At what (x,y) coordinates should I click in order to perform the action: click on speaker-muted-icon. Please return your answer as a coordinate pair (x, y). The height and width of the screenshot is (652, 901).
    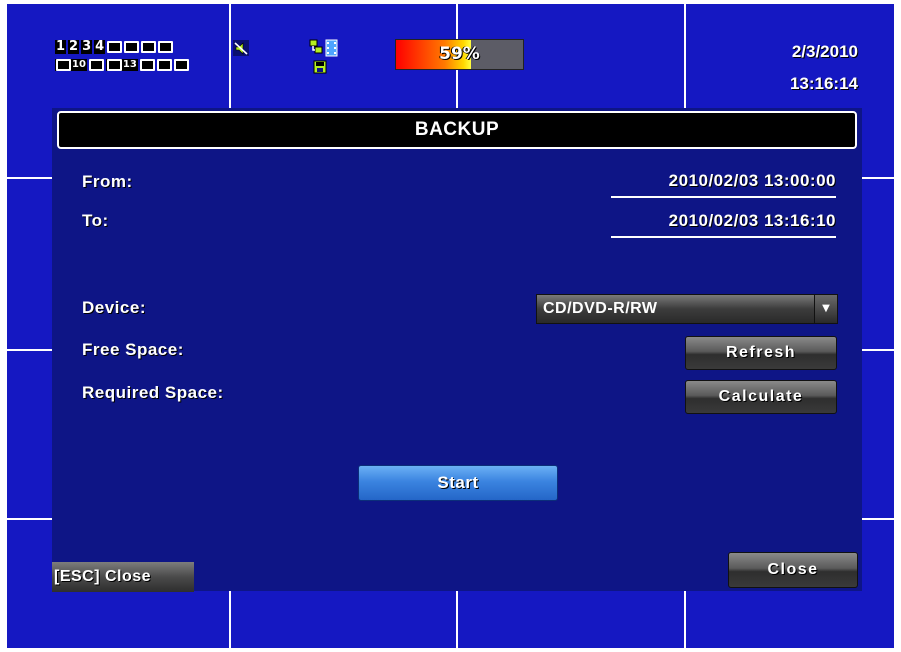
    Looking at the image, I should click on (241, 48).